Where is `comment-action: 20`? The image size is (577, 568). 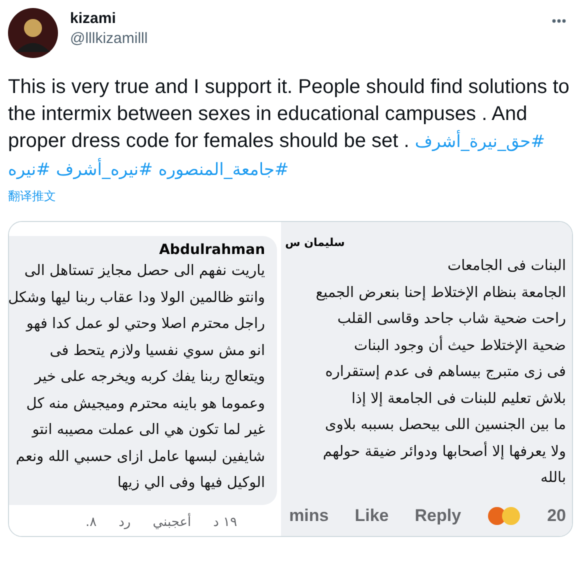
comment-action: 20 is located at coordinates (556, 516).